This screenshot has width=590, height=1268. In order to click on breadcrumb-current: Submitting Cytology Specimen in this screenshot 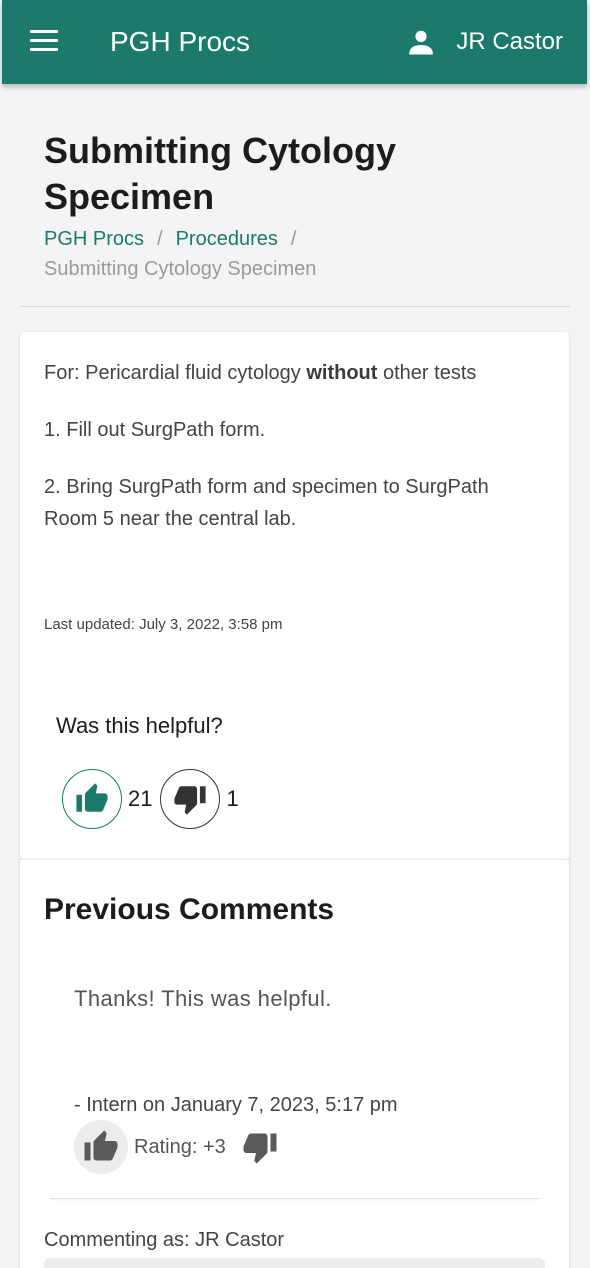, I will do `click(180, 269)`.